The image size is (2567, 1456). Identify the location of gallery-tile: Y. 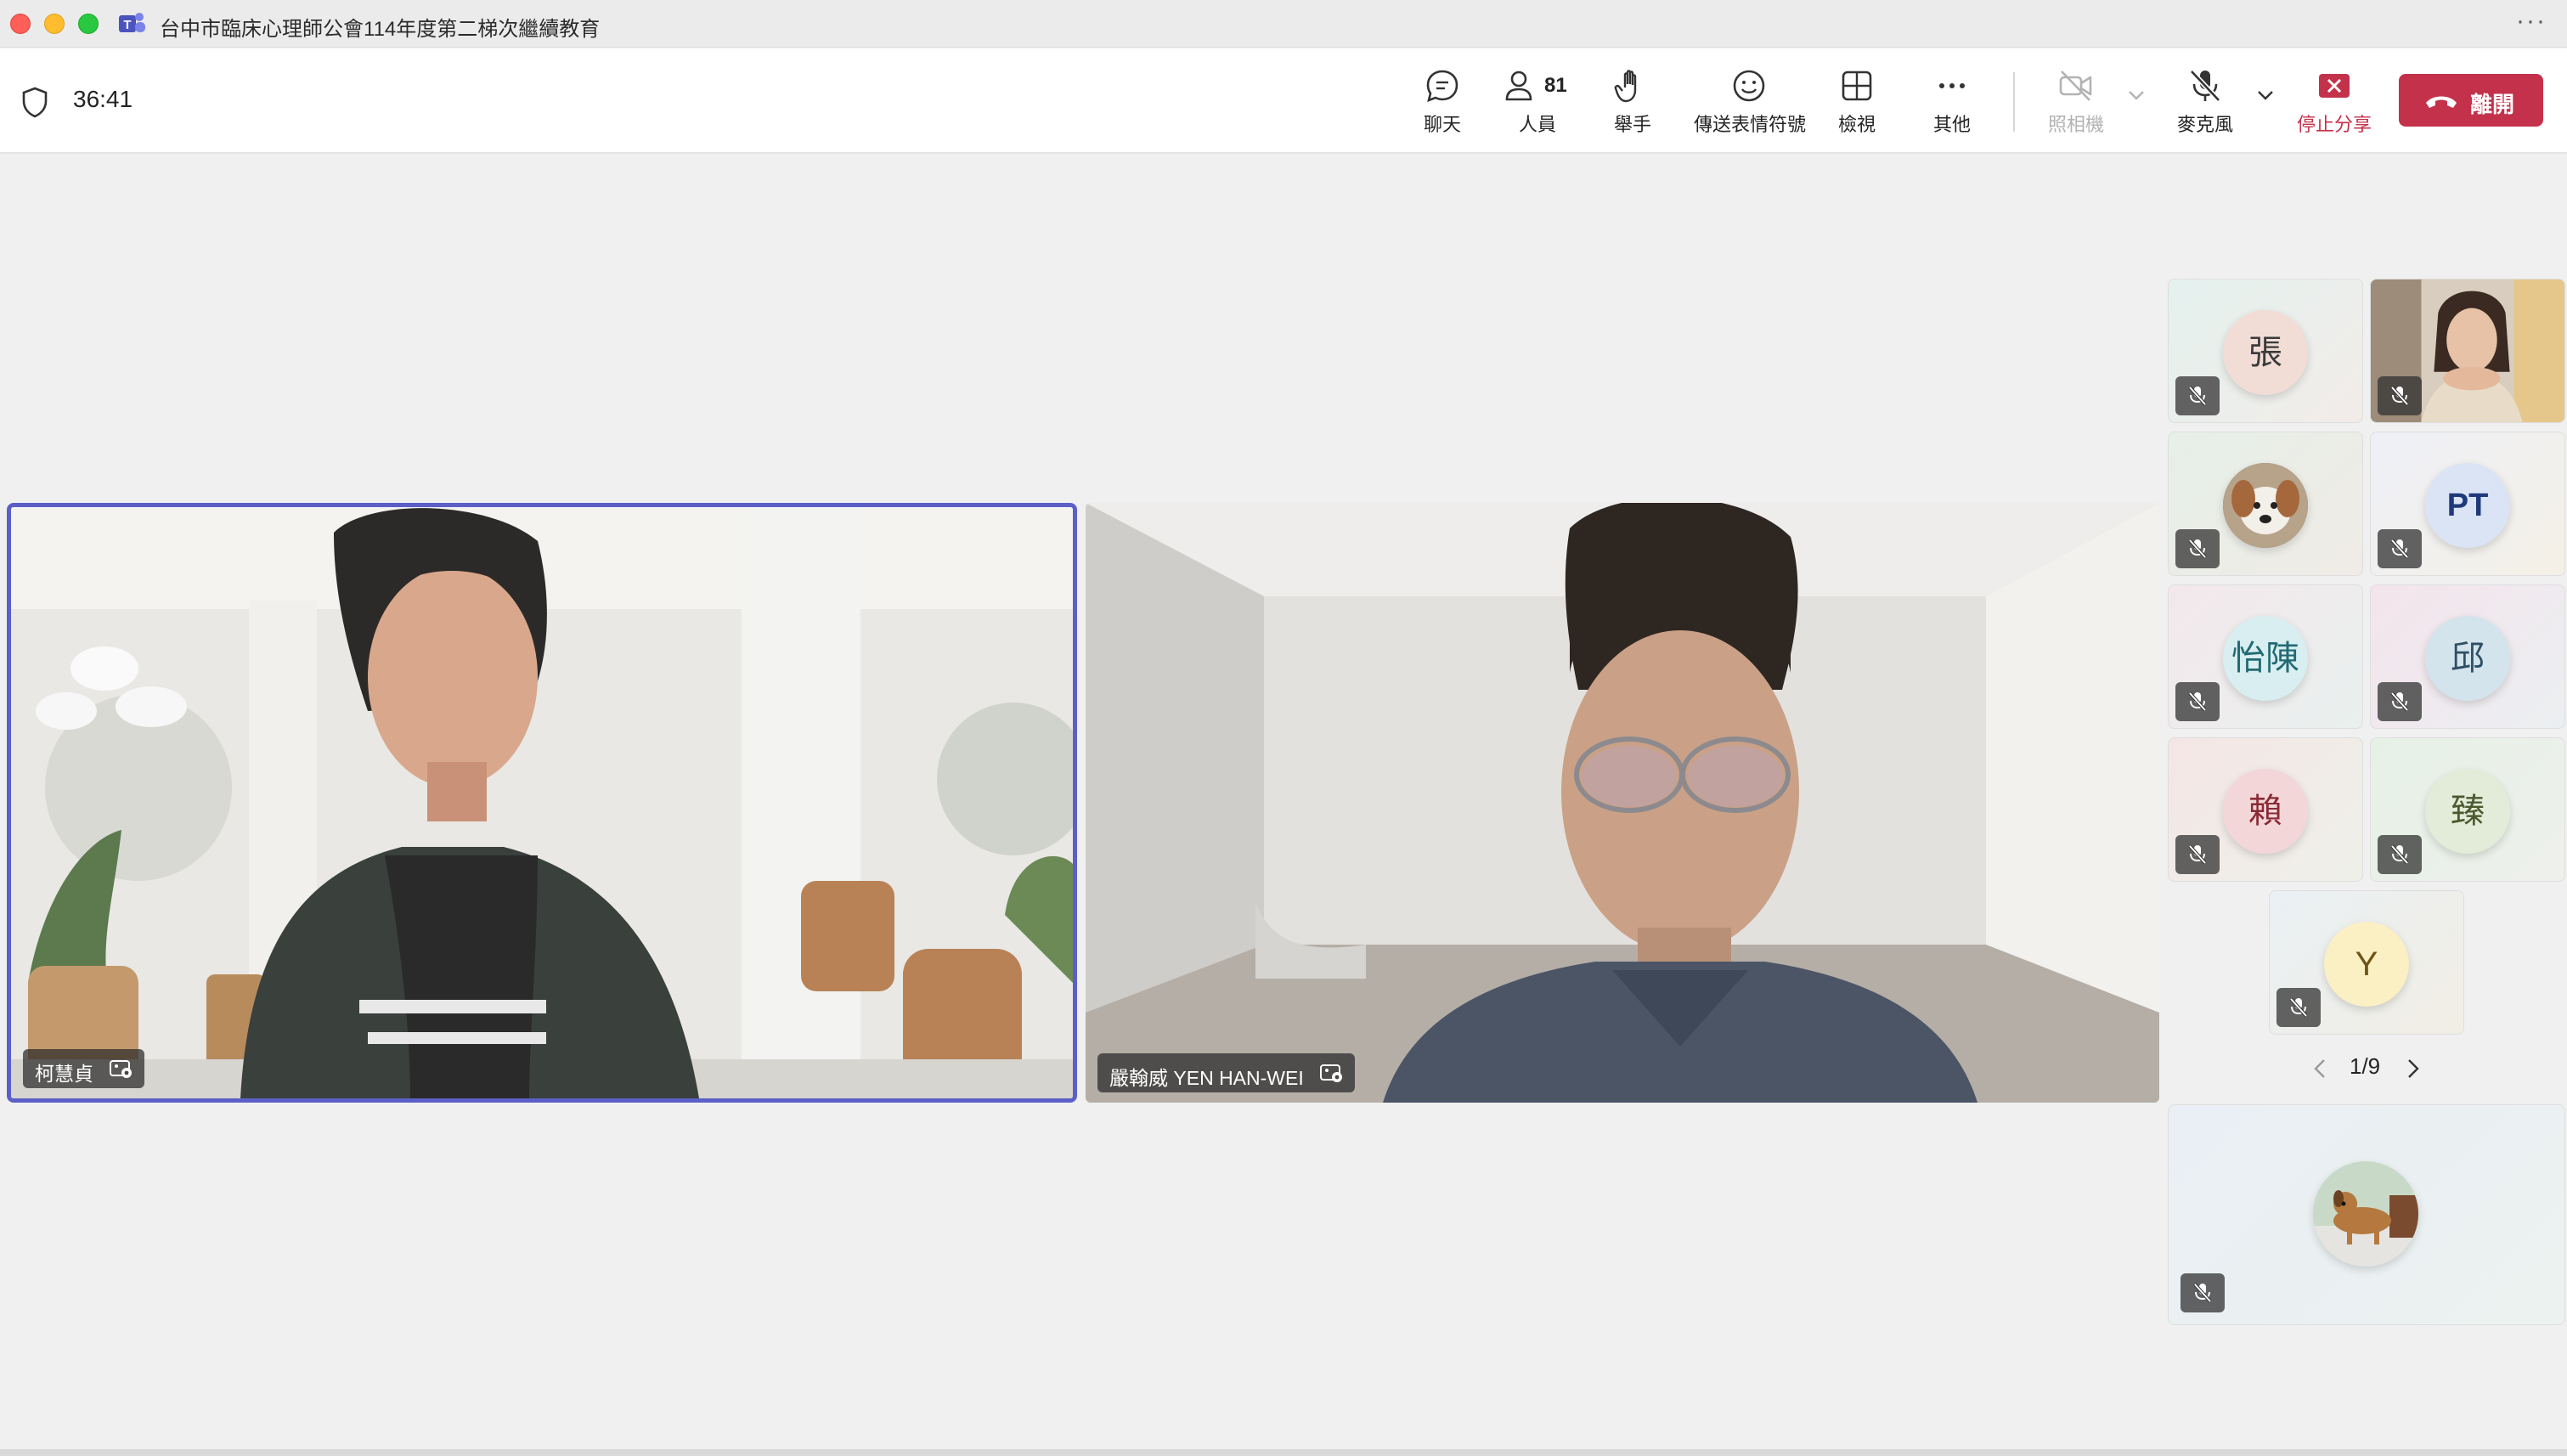
(2366, 963).